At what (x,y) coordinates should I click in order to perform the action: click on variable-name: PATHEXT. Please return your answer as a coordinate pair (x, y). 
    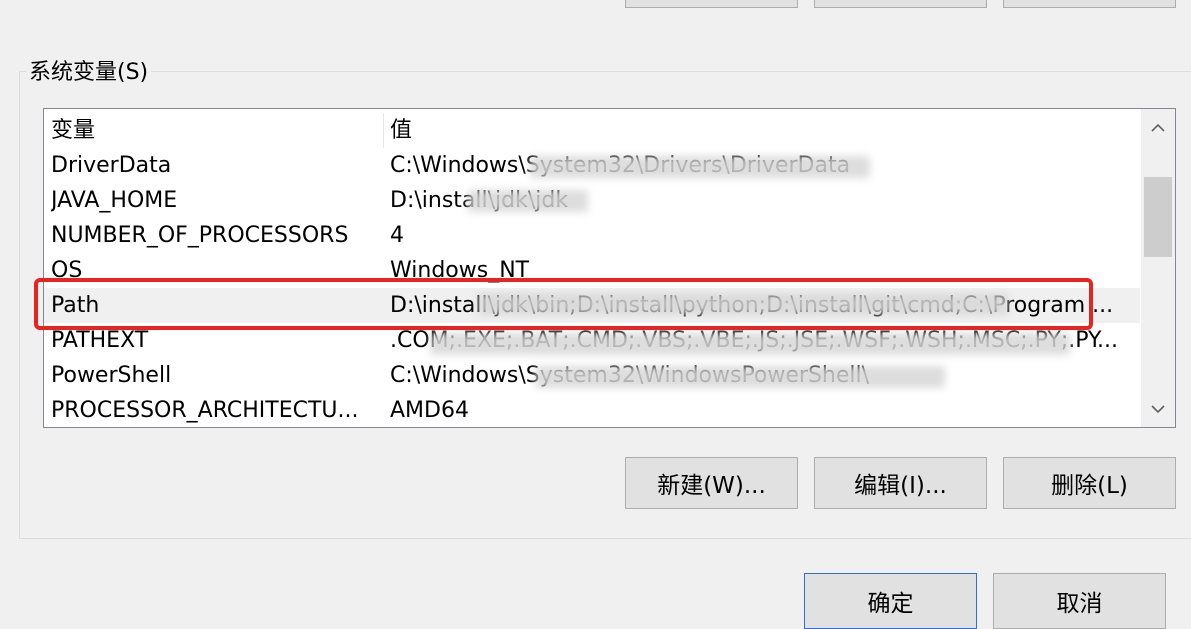
    Looking at the image, I should click on (100, 340).